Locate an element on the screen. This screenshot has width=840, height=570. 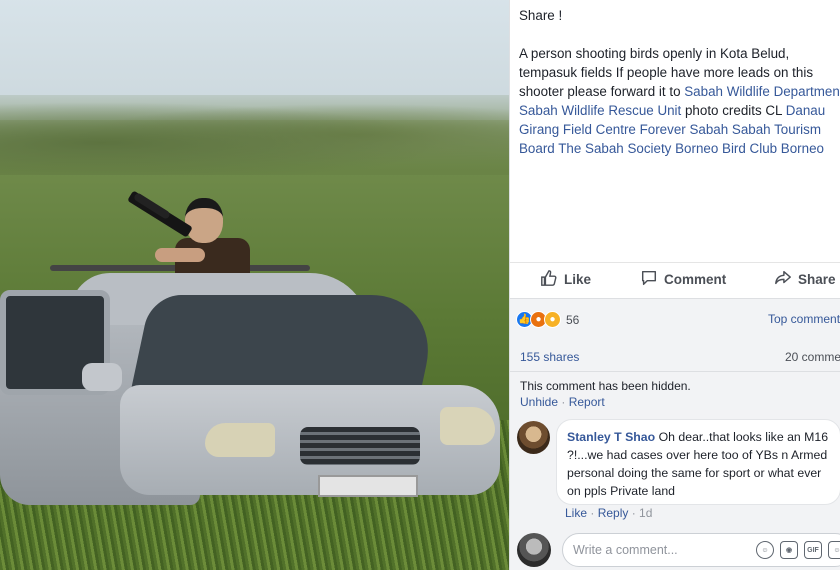
composer-icons: ☺ ◉ GIF ☺ is located at coordinates (798, 550).